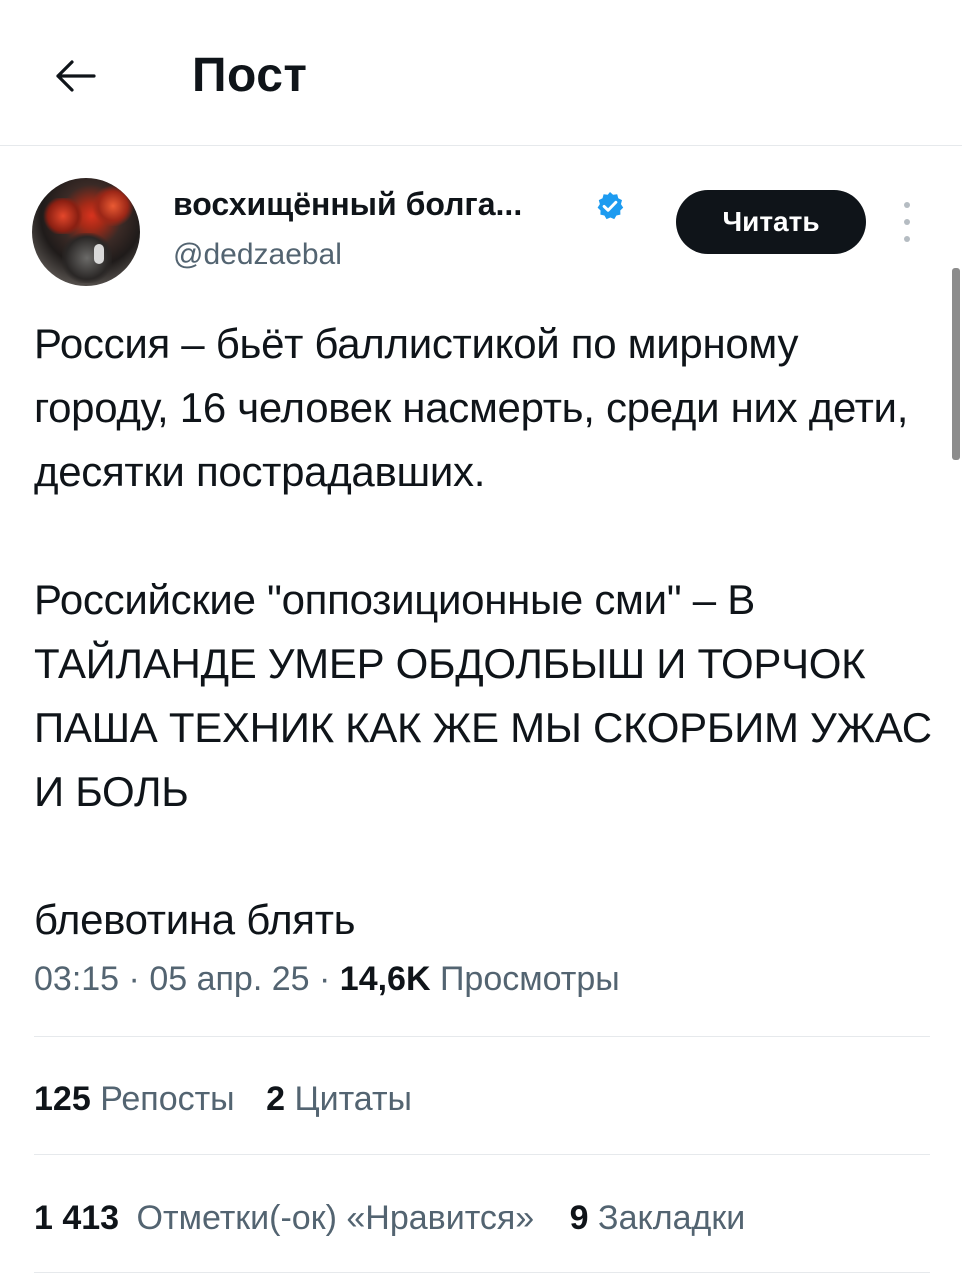 The image size is (962, 1280). Describe the element at coordinates (529, 979) in the screenshot. I see `views-label: Просмотры` at that location.